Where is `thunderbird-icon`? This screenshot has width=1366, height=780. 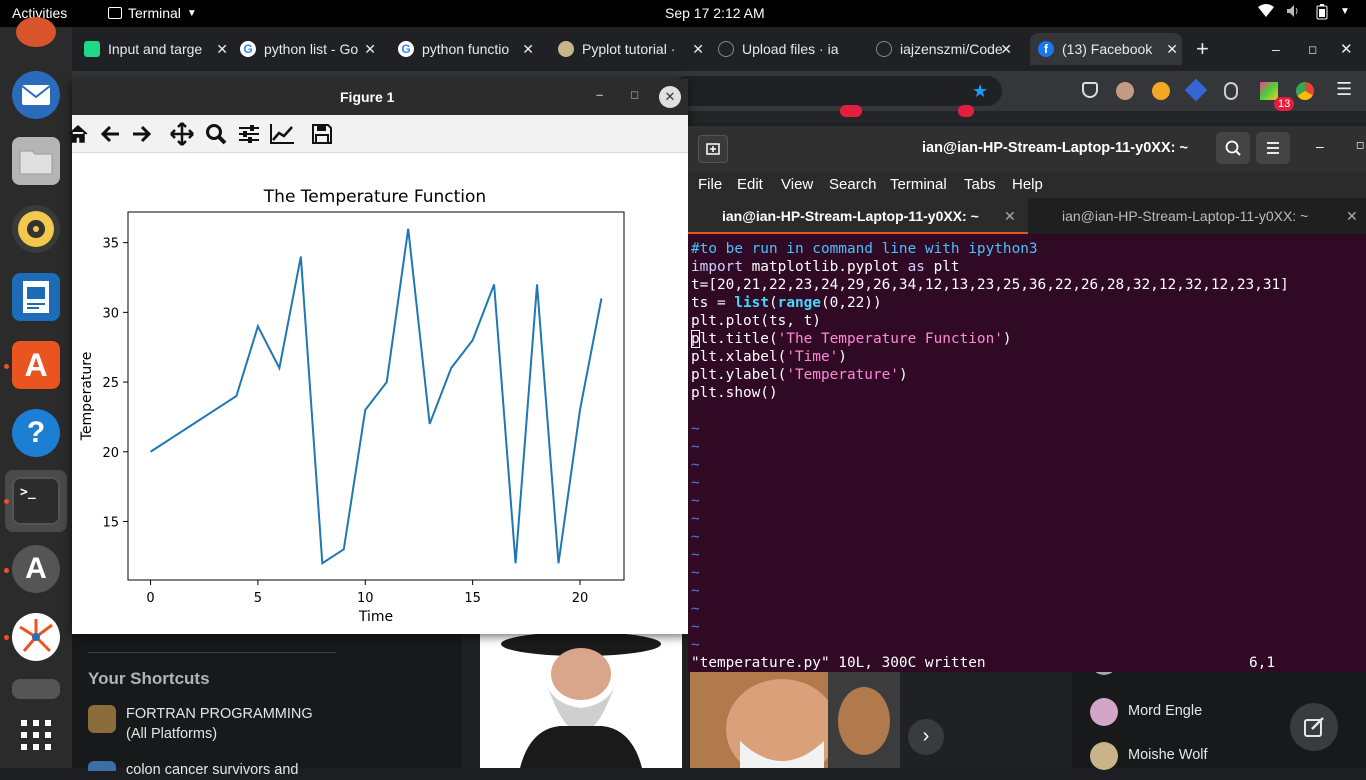
thunderbird-icon is located at coordinates (36, 95).